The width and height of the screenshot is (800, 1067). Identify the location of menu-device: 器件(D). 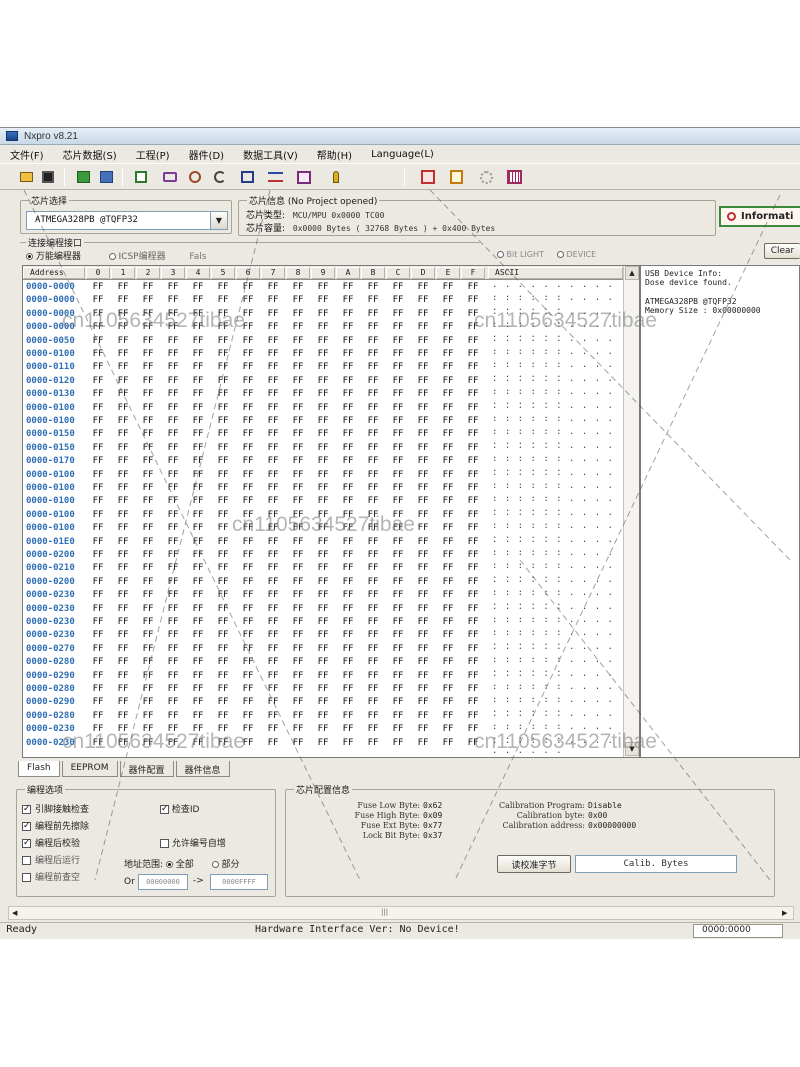
(206, 154).